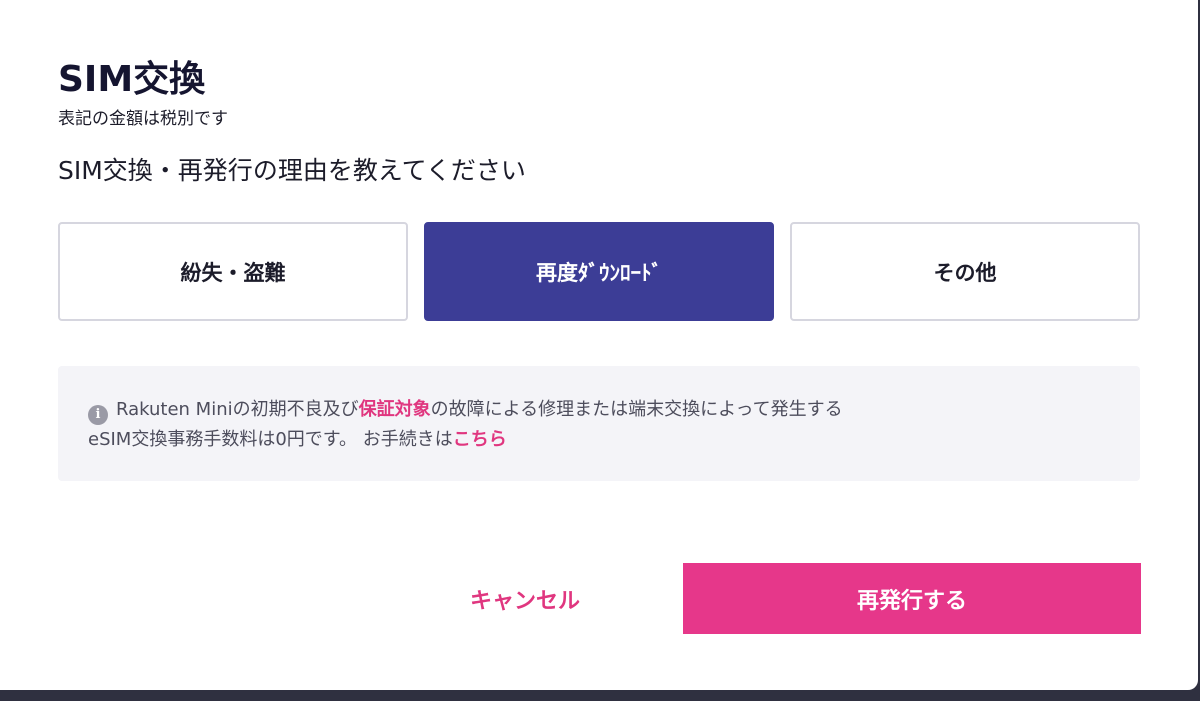  Describe the element at coordinates (480, 439) in the screenshot. I see `procedure-link: こちら` at that location.